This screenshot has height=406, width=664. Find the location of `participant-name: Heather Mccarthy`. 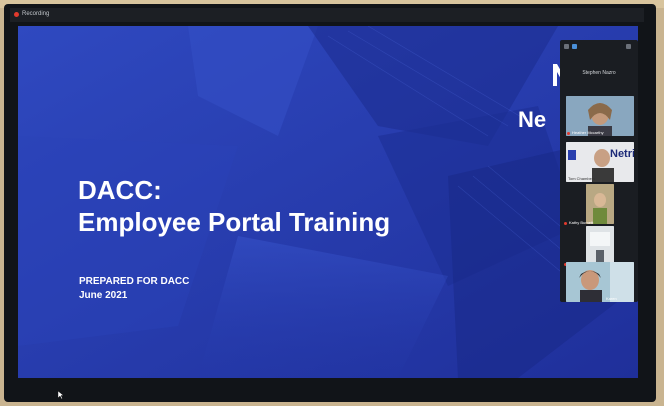

participant-name: Heather Mccarthy is located at coordinates (588, 132).